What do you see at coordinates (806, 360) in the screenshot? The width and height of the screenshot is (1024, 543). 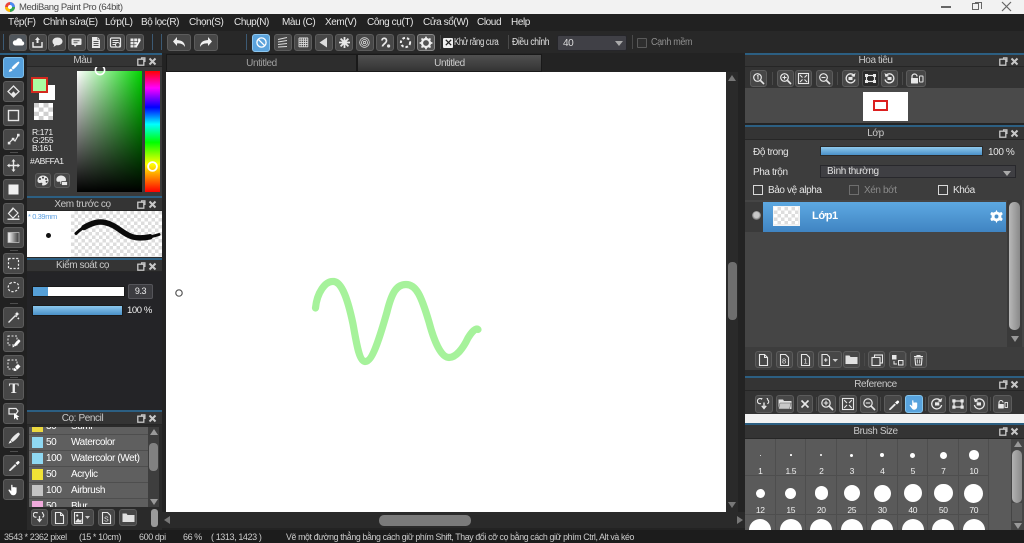 I see `svg-text: 1` at bounding box center [806, 360].